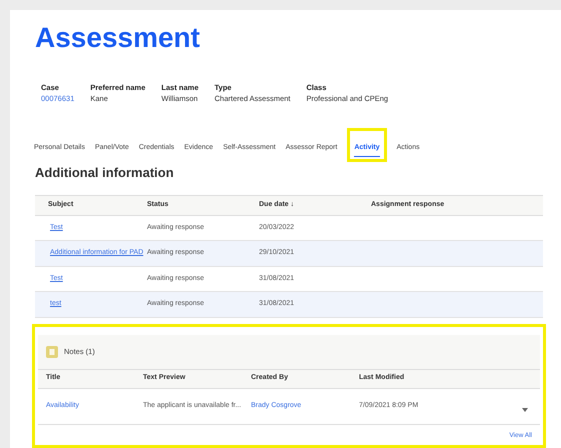 The width and height of the screenshot is (561, 448). I want to click on dropdown-caret-icon, so click(525, 410).